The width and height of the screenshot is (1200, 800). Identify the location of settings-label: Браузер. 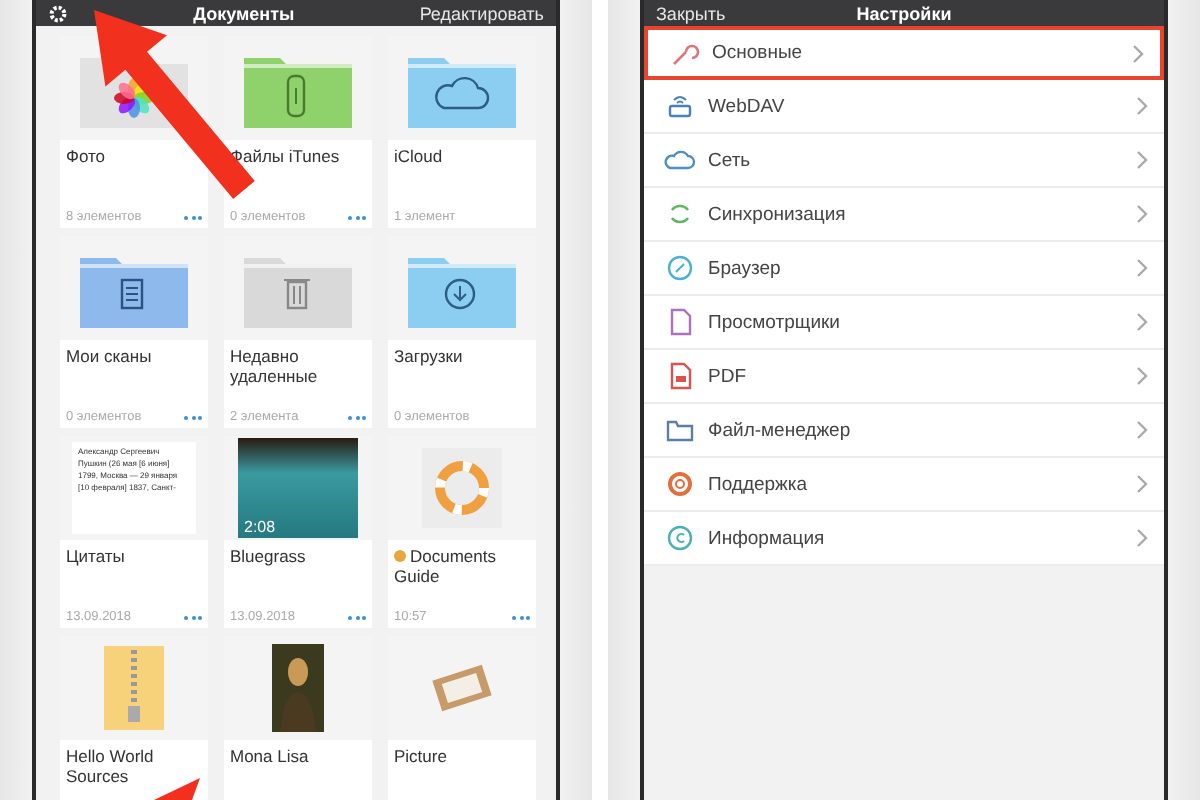
(745, 268).